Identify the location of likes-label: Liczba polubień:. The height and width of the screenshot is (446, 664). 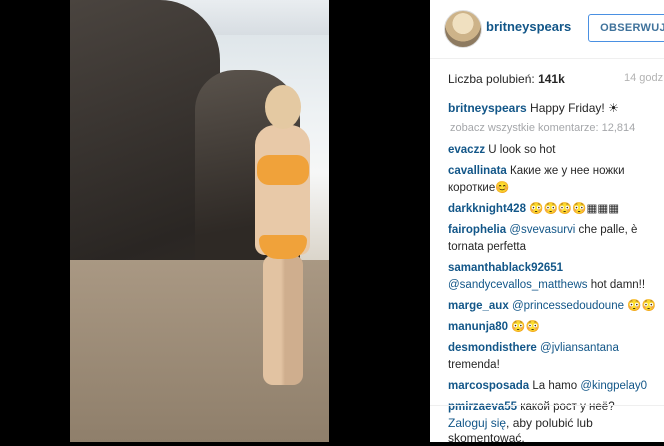
(491, 79).